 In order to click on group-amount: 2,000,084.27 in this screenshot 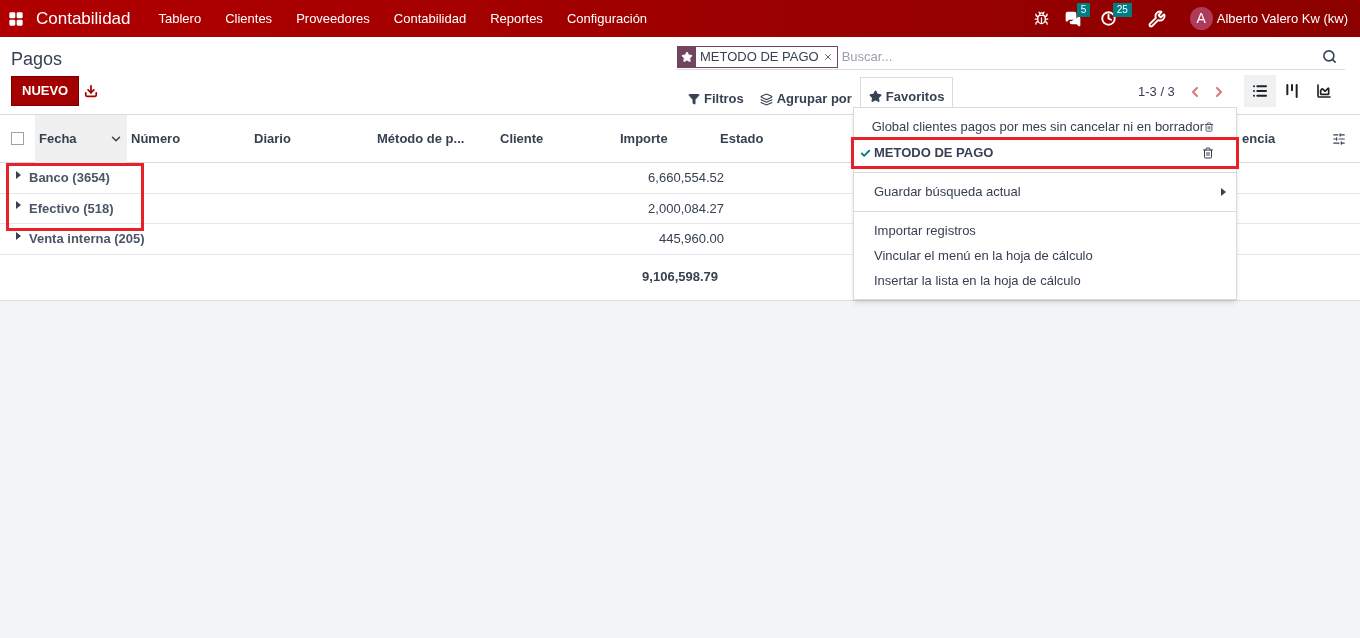, I will do `click(685, 208)`.